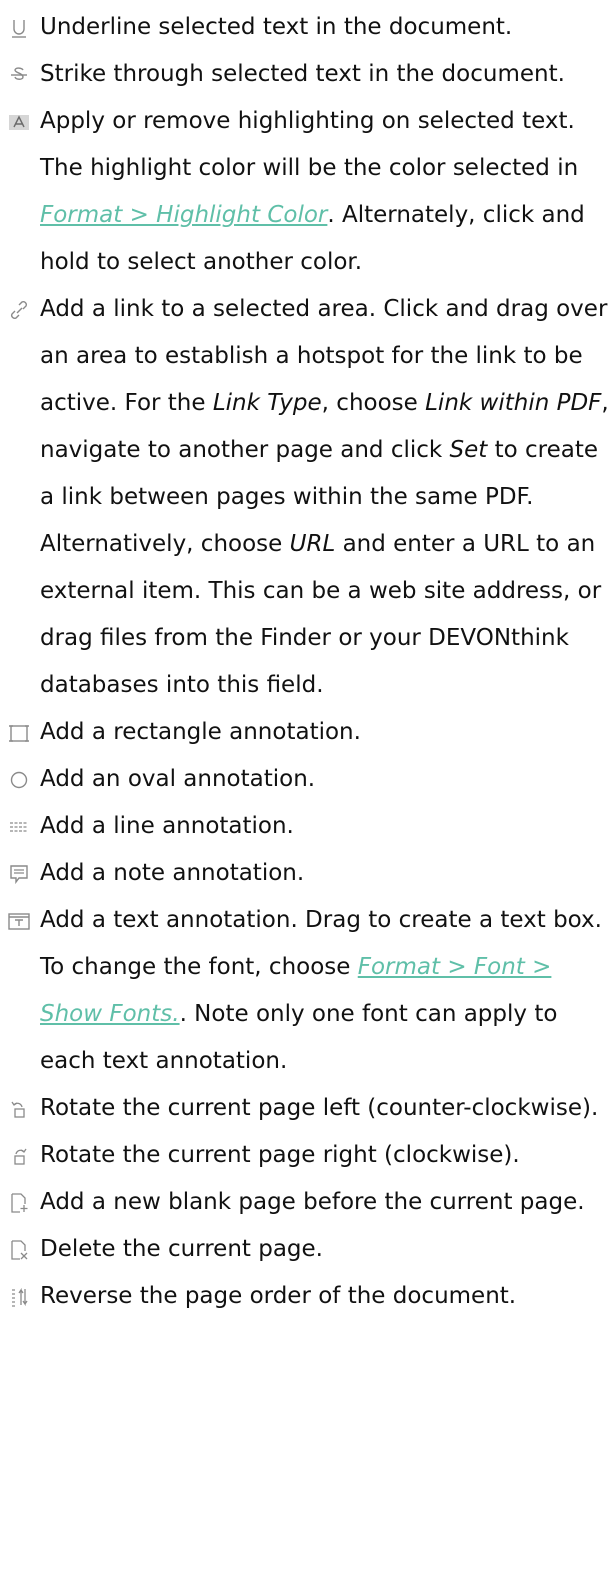 The height and width of the screenshot is (1575, 616). I want to click on item-emphasis: Link Type, so click(267, 403).